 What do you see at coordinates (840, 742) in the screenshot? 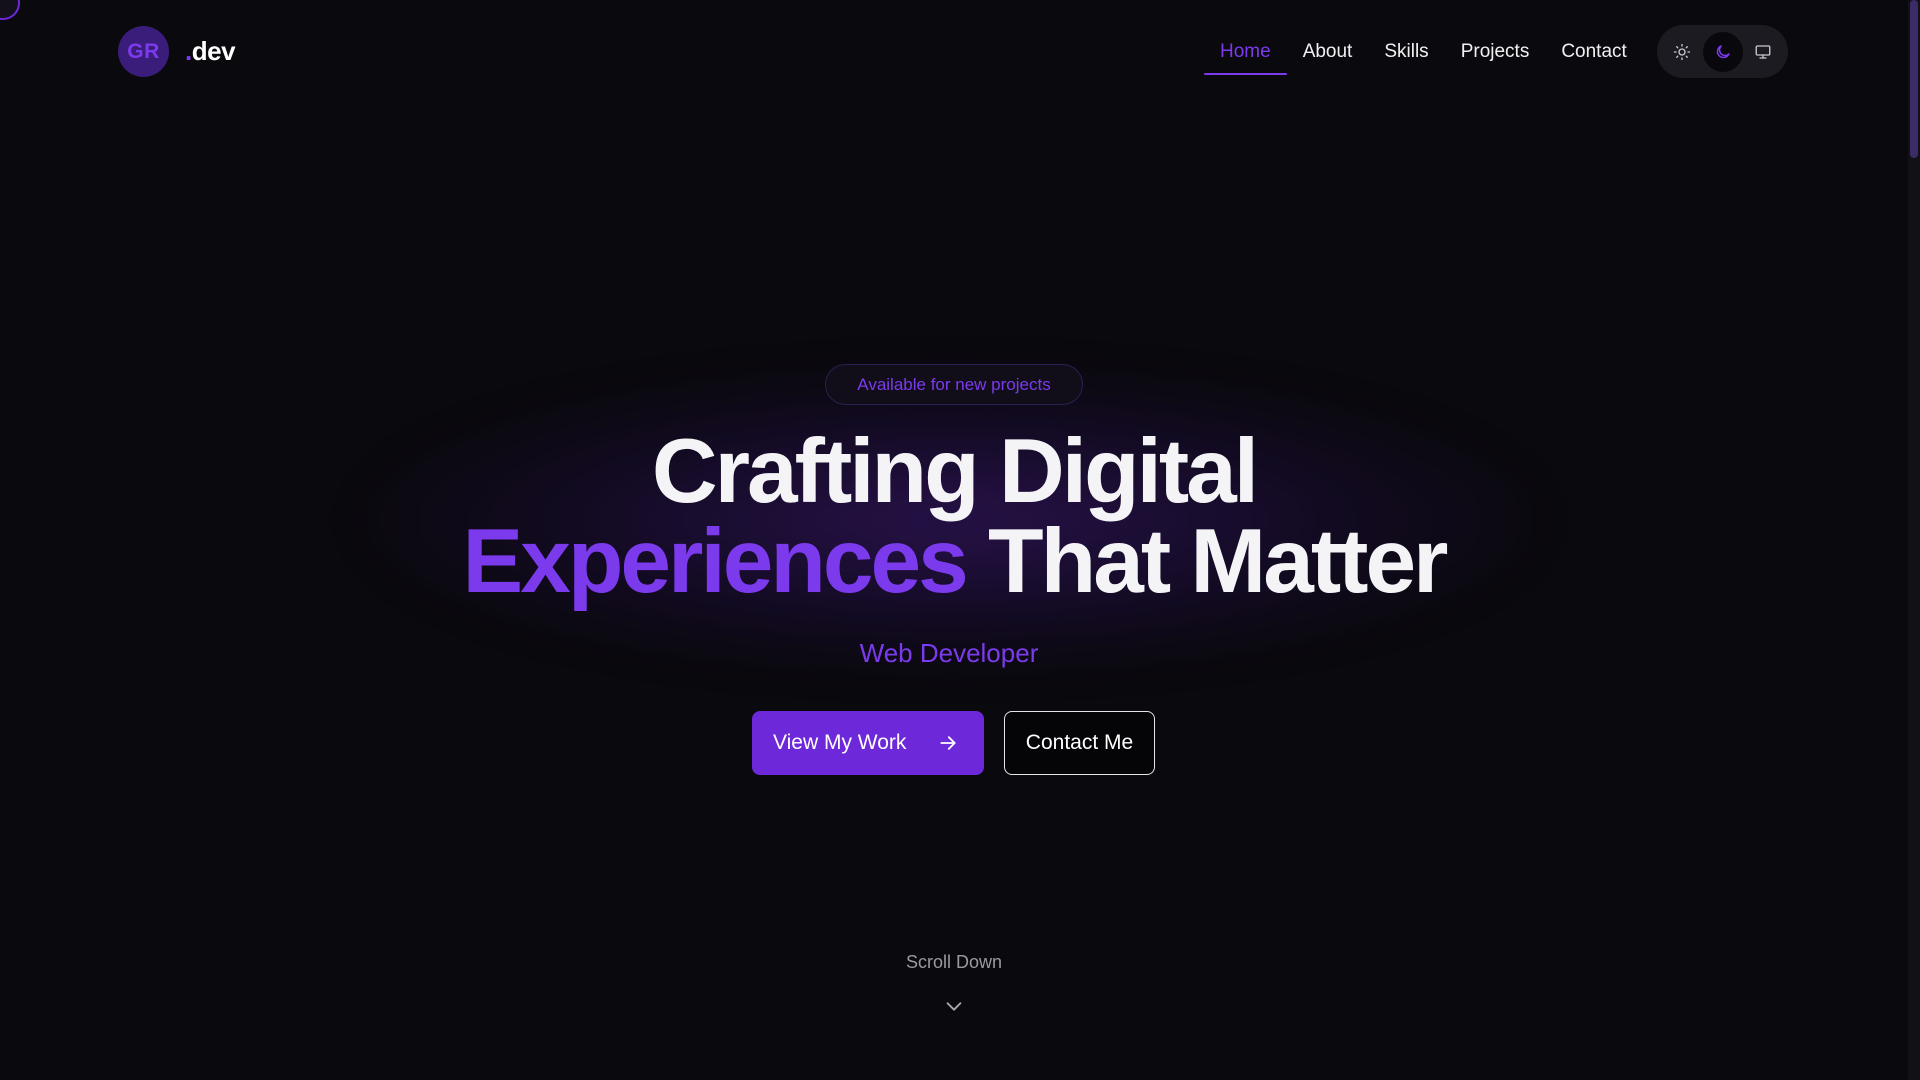
I see `view-work-label: View My Work` at bounding box center [840, 742].